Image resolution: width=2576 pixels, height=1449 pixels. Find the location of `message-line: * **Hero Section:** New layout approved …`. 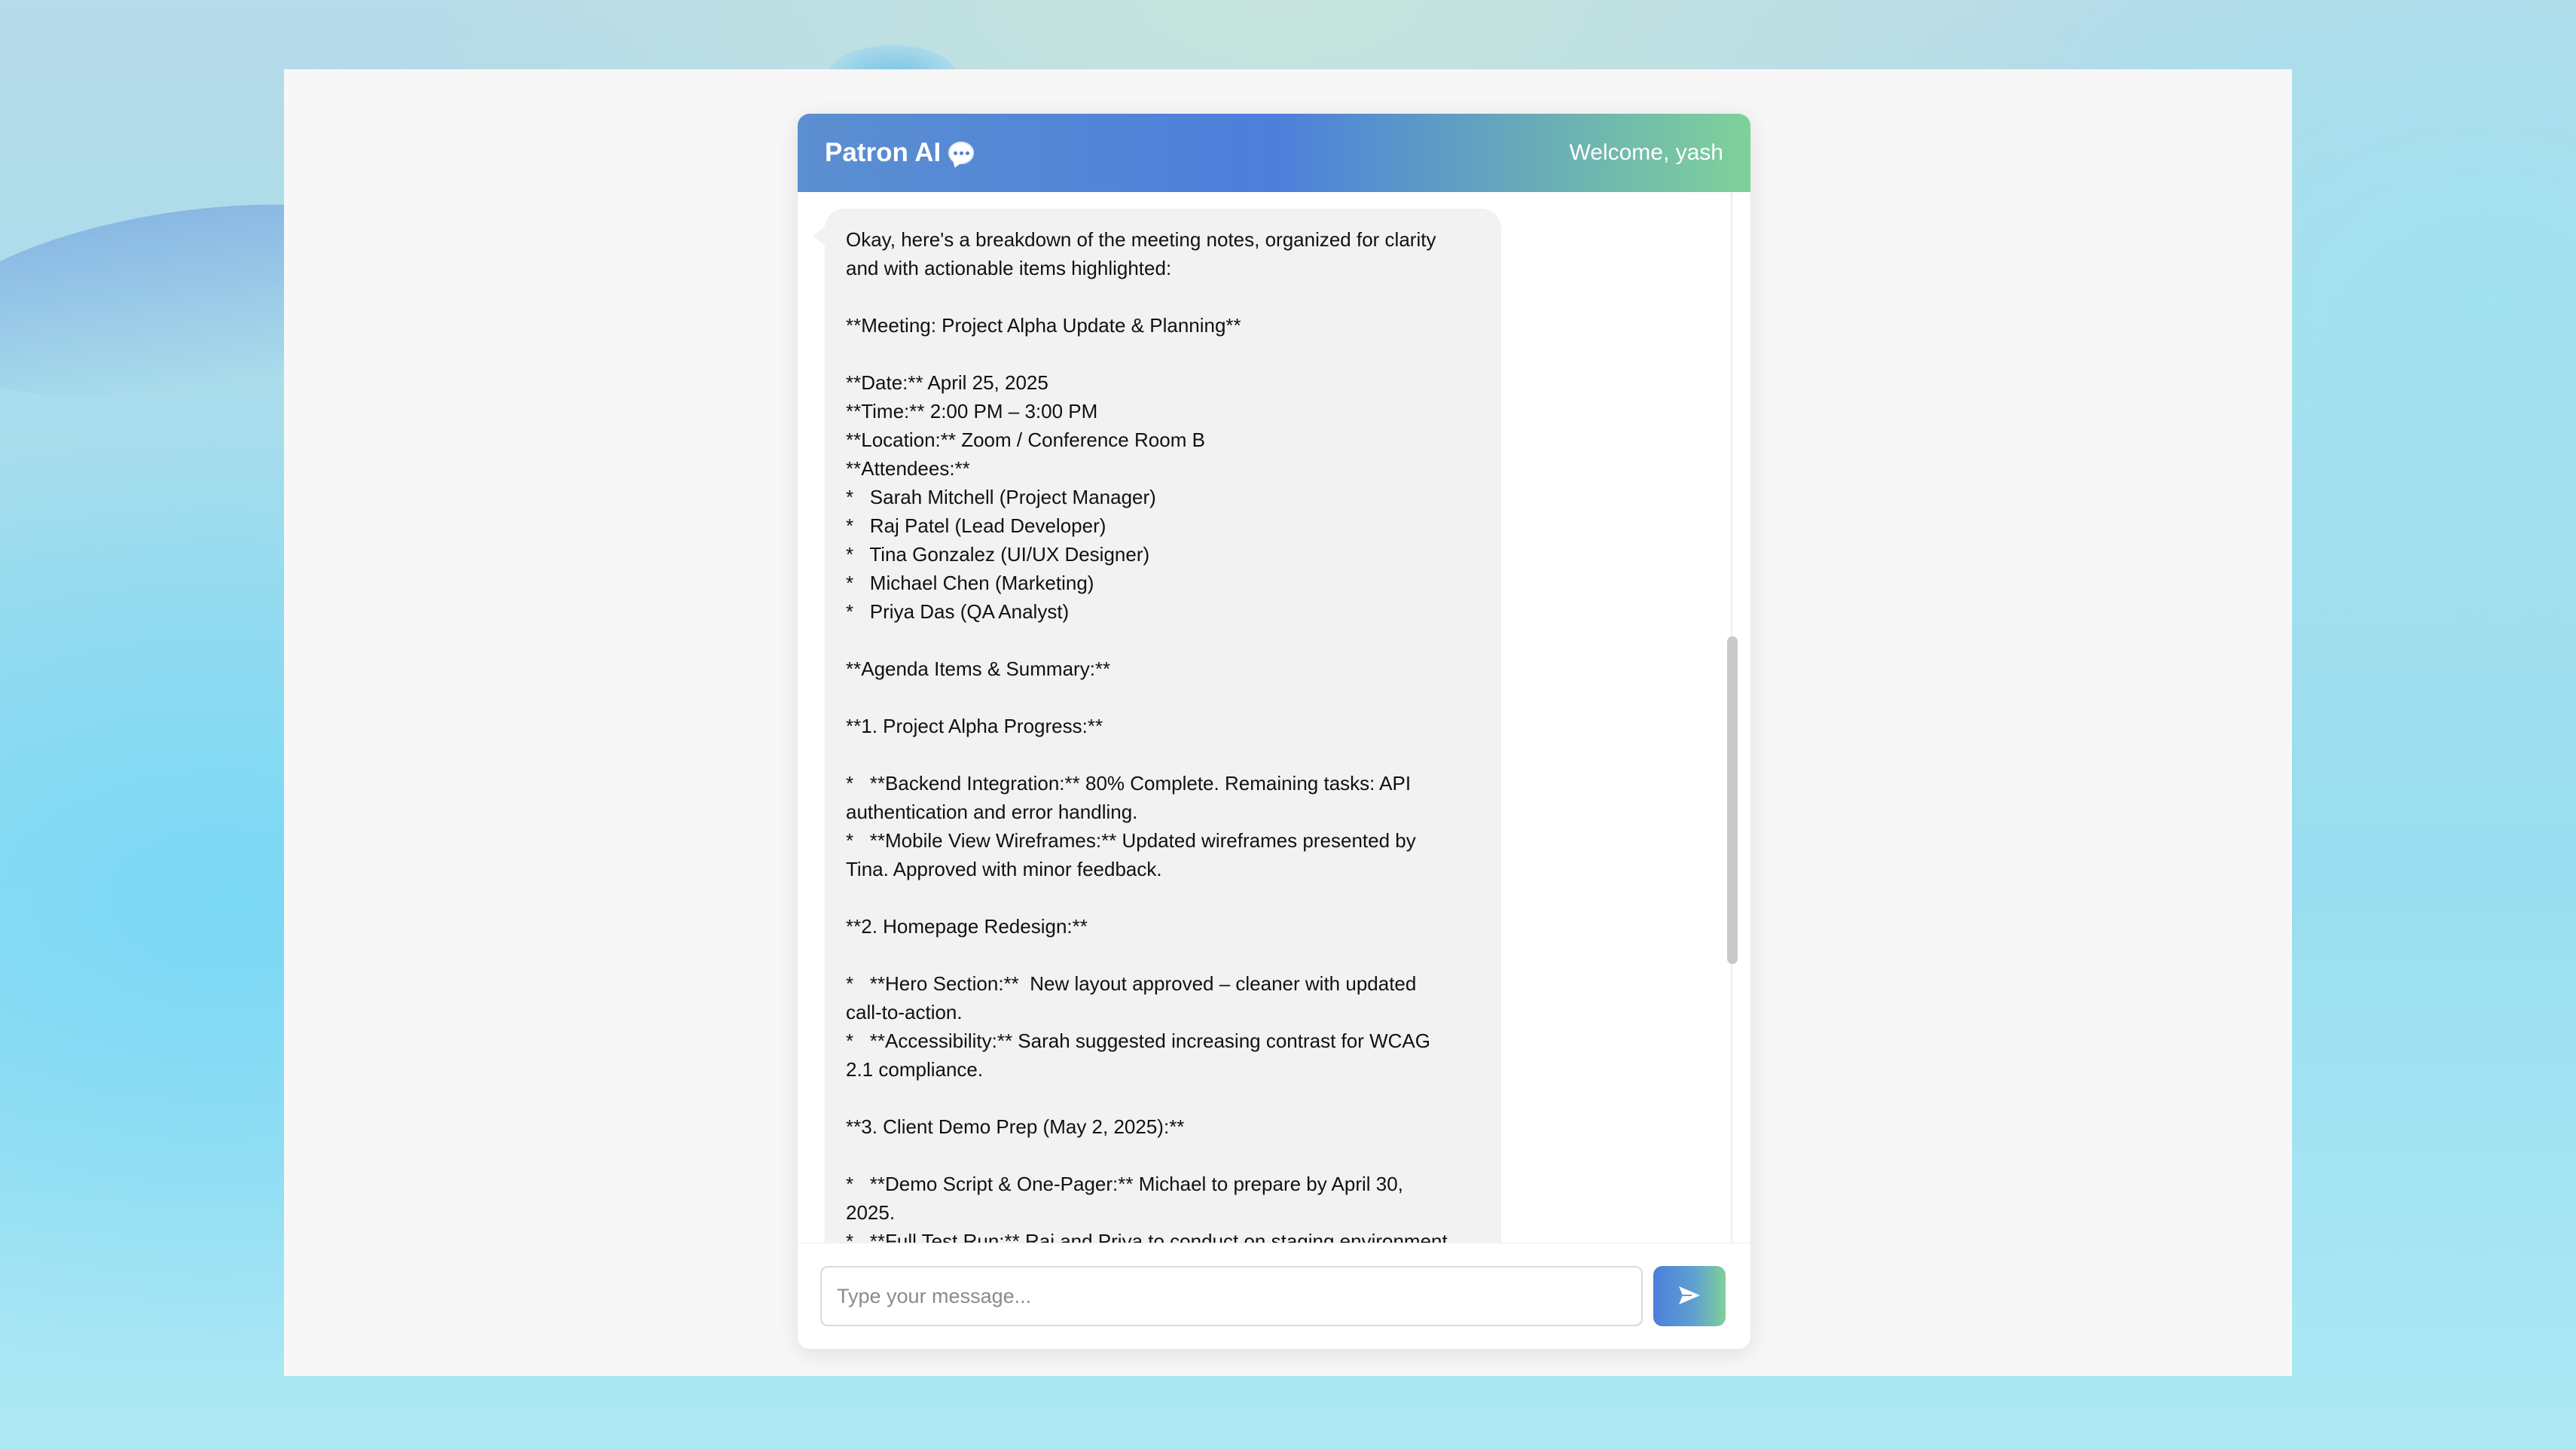

message-line: * **Hero Section:** New layout approved … is located at coordinates (1131, 983).